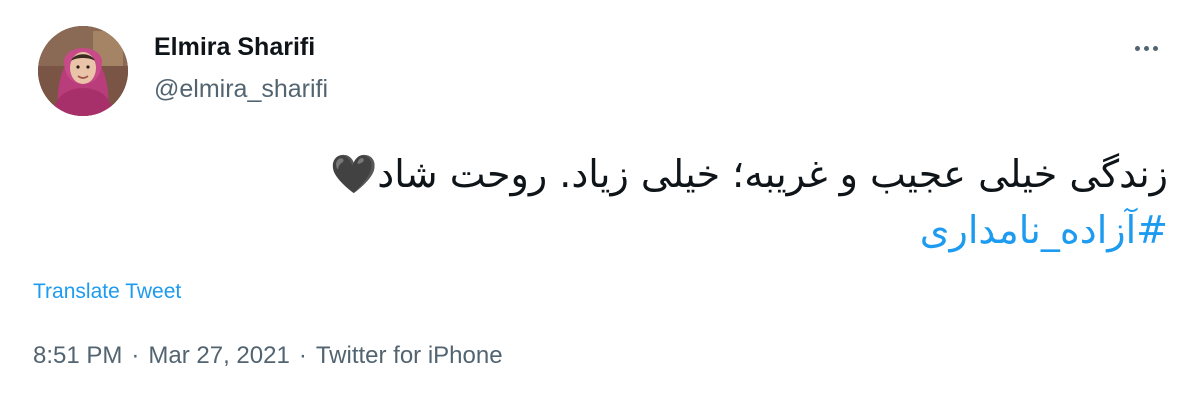 Image resolution: width=1200 pixels, height=407 pixels. I want to click on avatar, so click(83, 71).